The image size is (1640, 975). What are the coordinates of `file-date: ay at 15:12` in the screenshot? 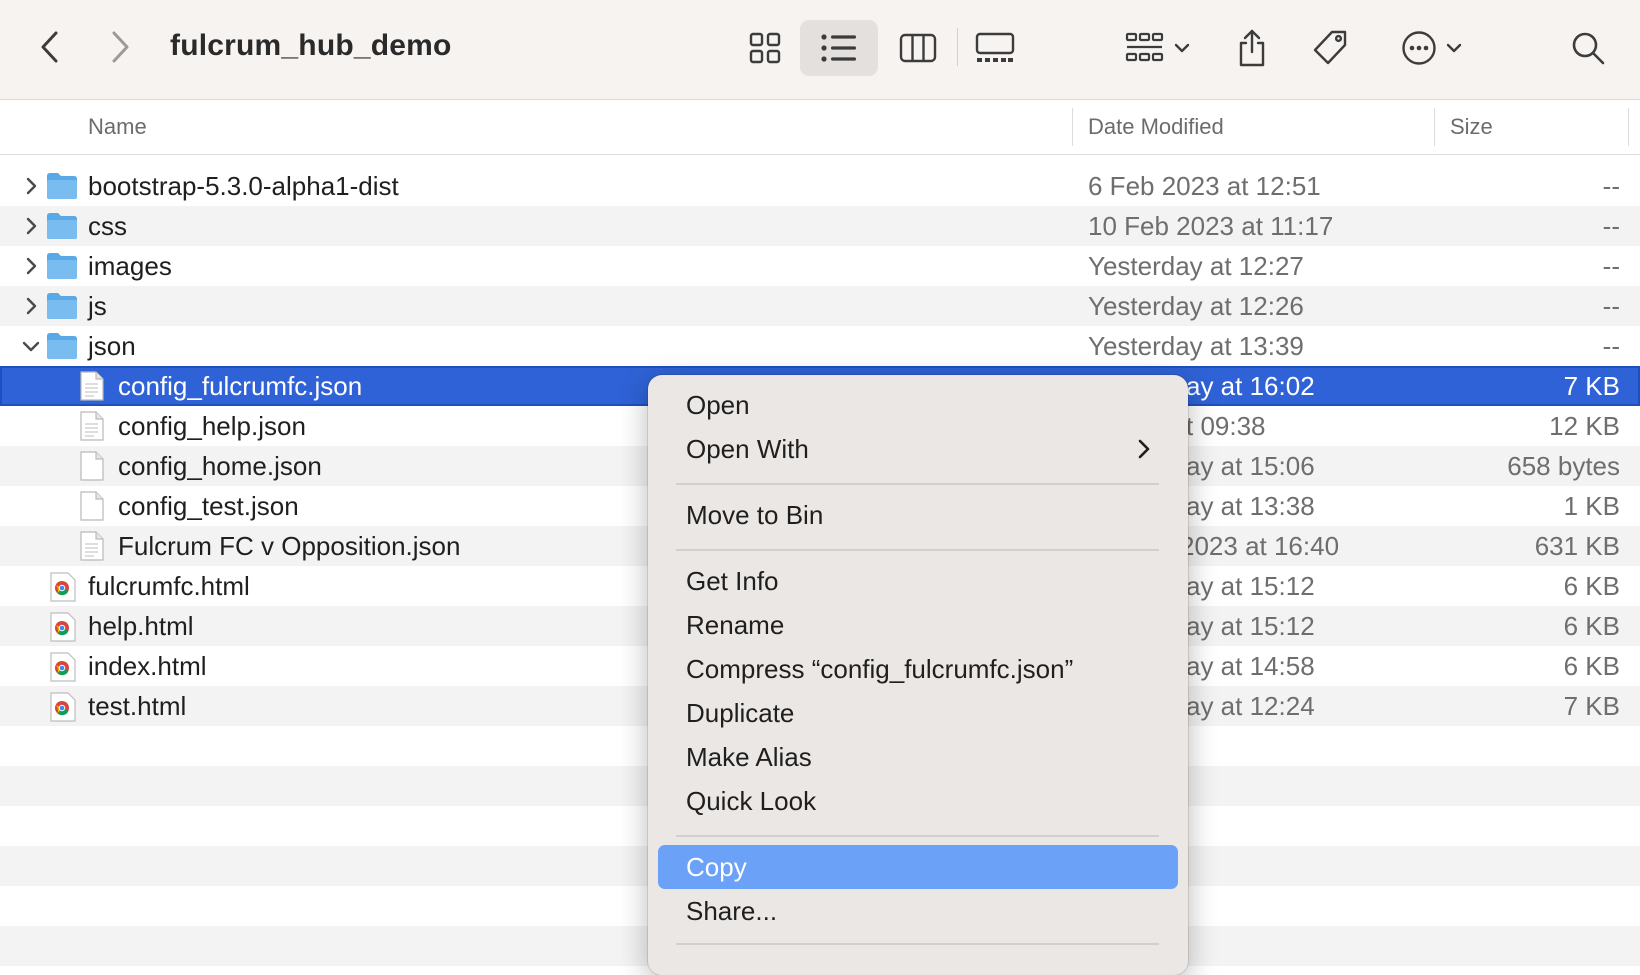 It's located at (1250, 626).